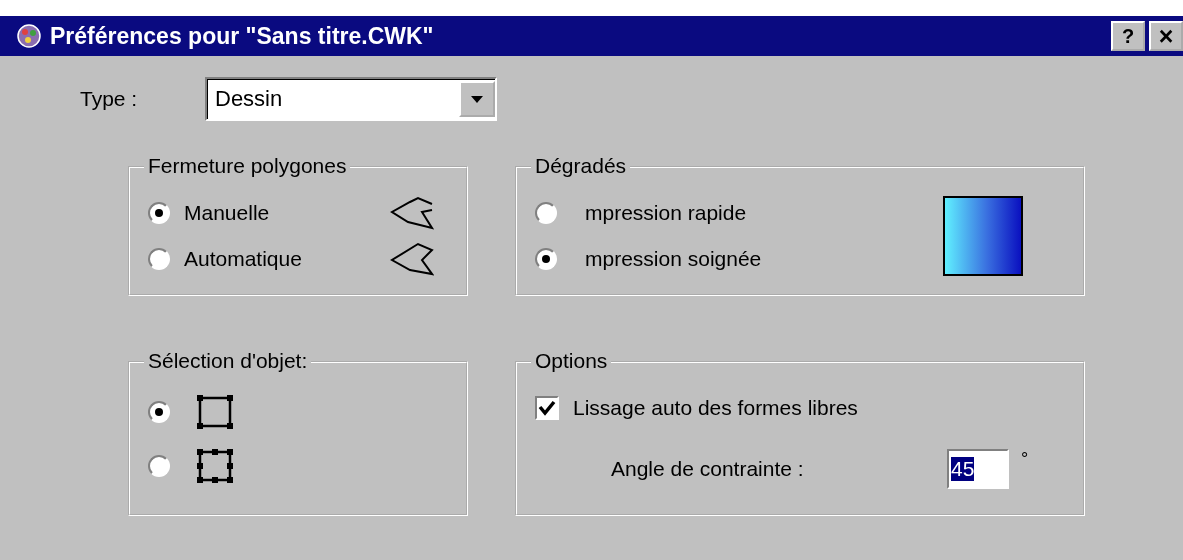 The image size is (1183, 560). Describe the element at coordinates (29, 36) in the screenshot. I see `app-icon` at that location.